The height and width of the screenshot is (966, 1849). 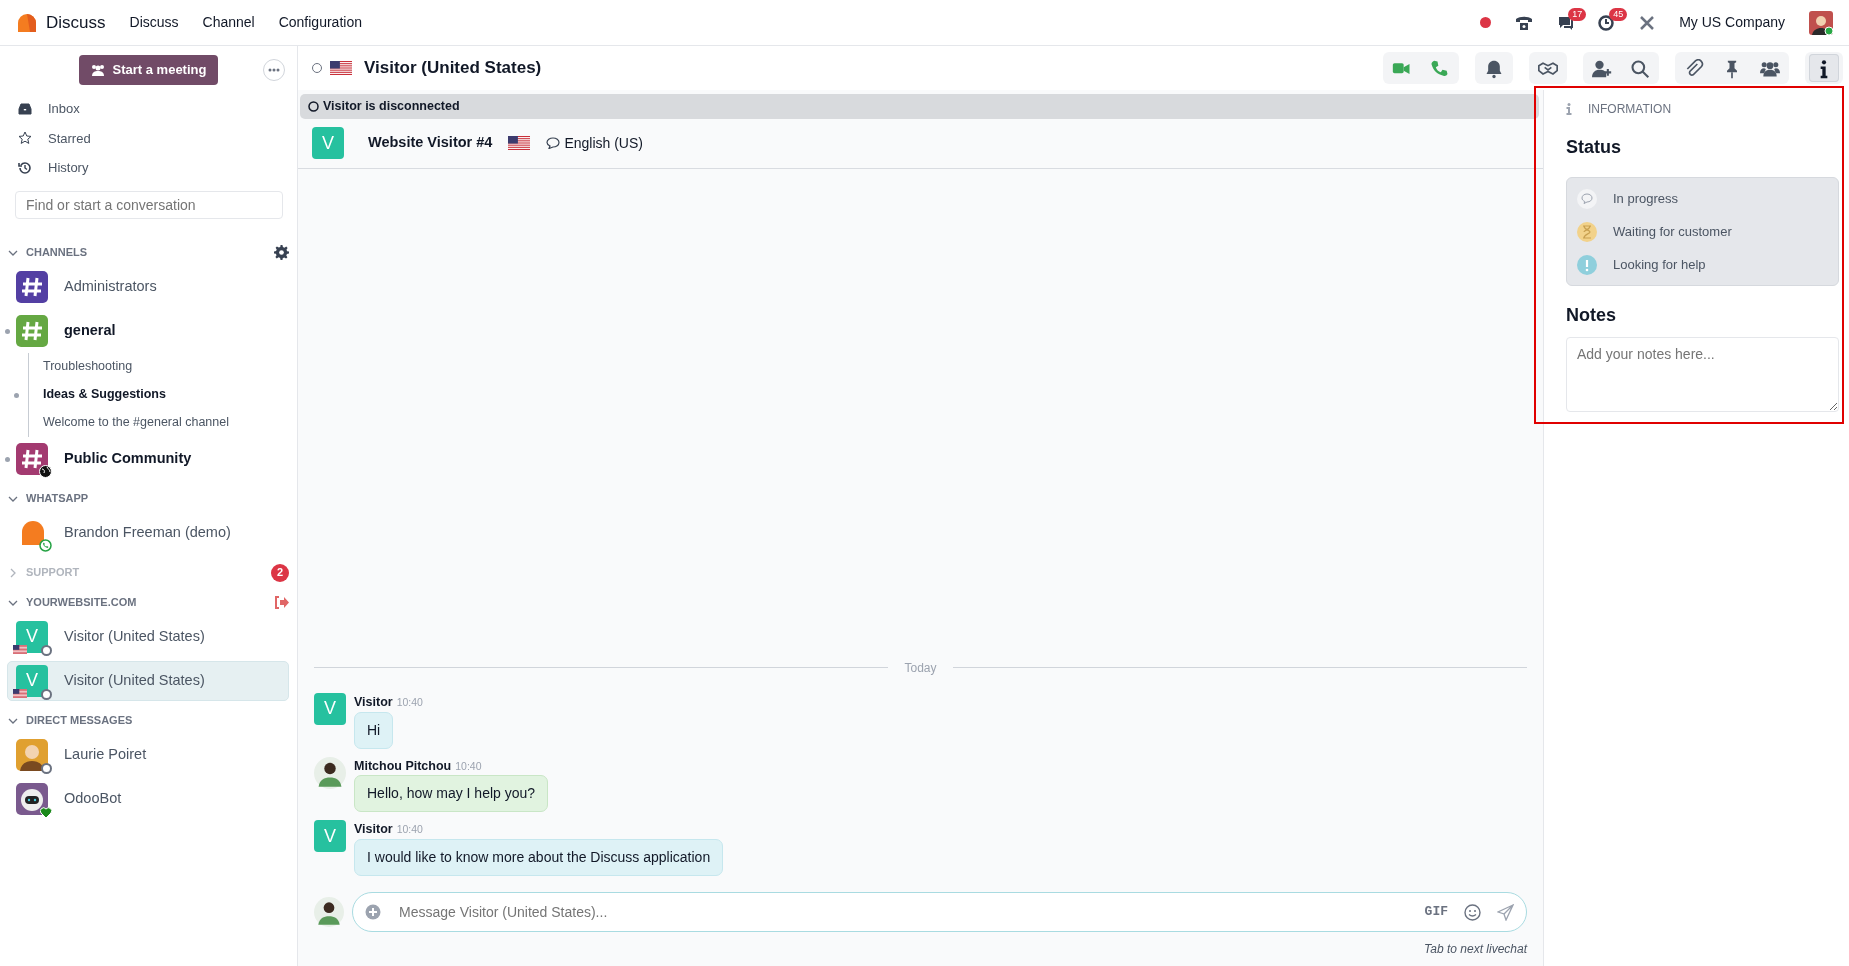 I want to click on info-icon, so click(x=1569, y=109).